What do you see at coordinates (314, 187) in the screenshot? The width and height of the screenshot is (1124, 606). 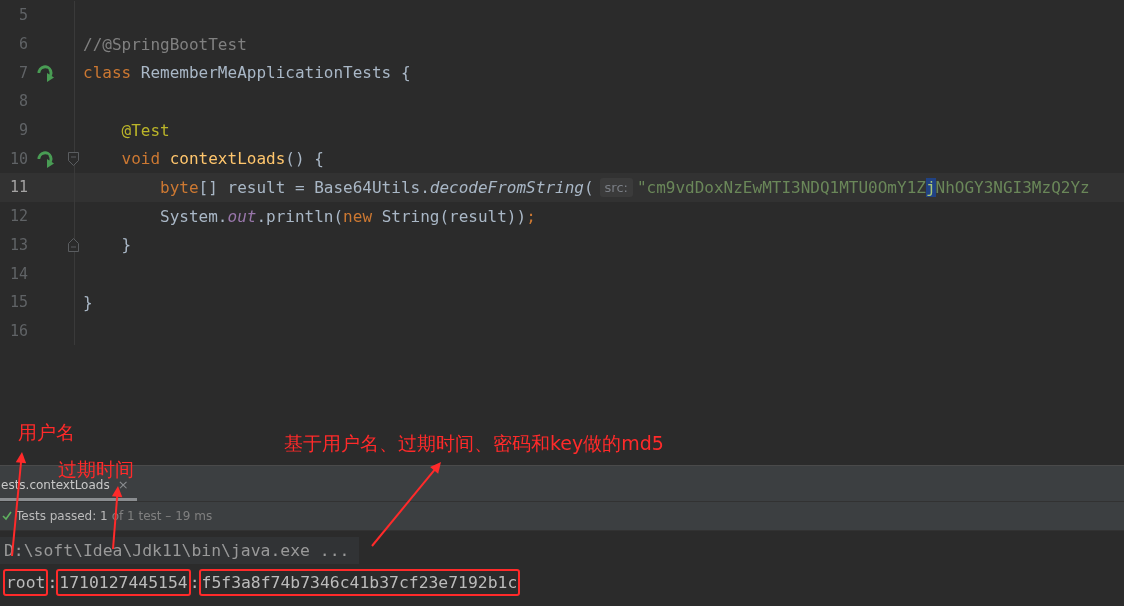 I see `code-token: [] result = Base64Utils.` at bounding box center [314, 187].